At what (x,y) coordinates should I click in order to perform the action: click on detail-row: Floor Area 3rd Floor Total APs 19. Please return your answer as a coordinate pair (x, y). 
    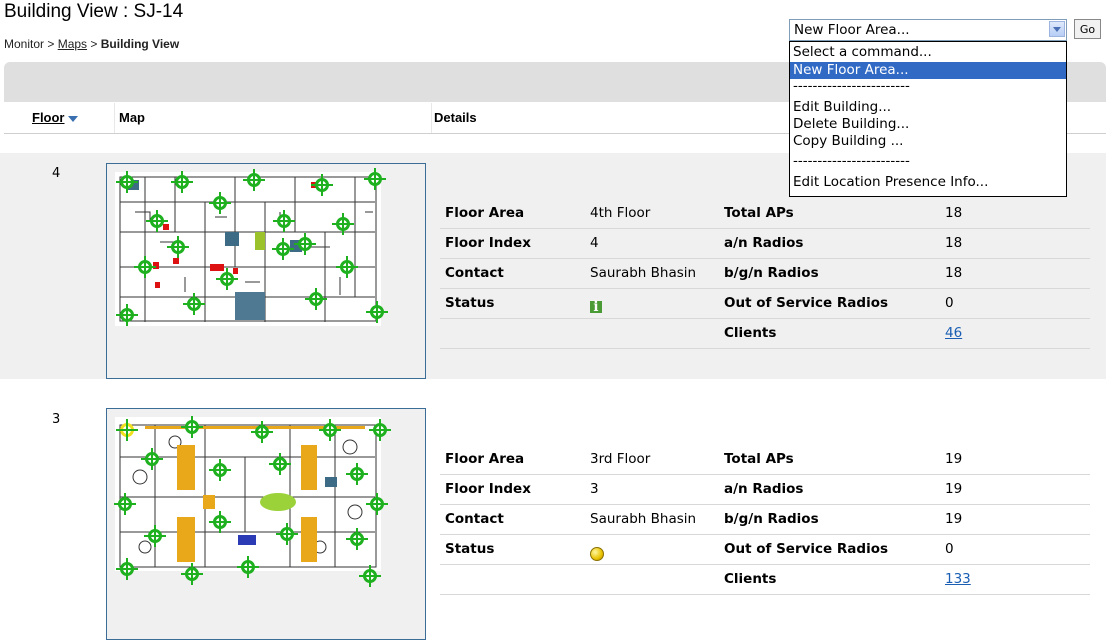
    Looking at the image, I should click on (765, 460).